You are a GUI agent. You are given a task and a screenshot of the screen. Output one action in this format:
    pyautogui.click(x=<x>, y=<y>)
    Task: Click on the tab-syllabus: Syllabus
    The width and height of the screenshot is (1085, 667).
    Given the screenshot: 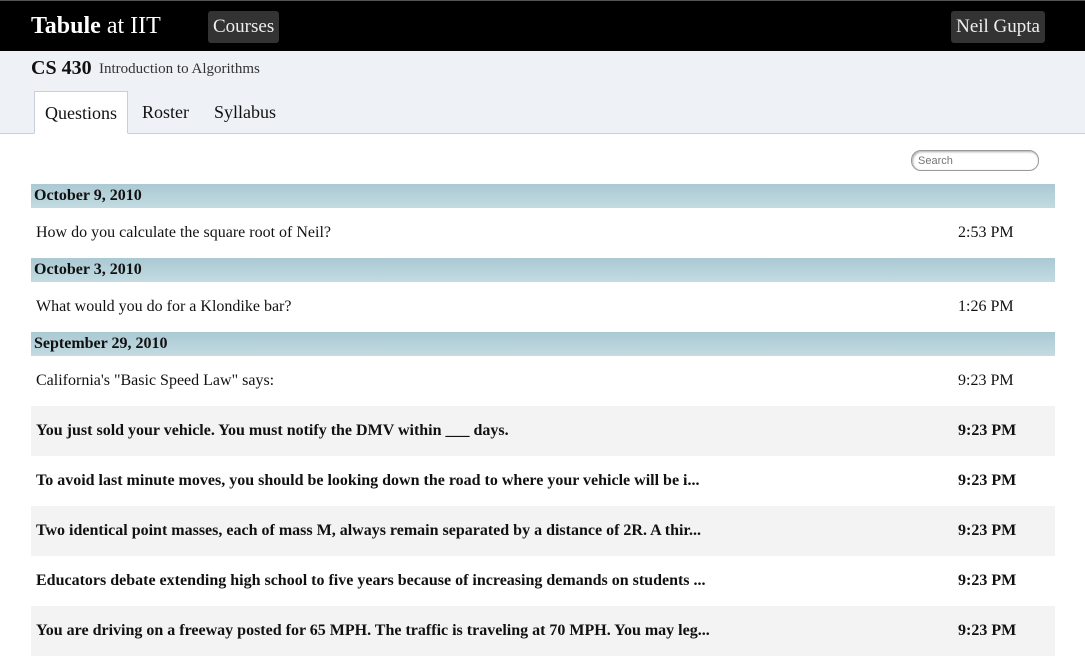 What is the action you would take?
    pyautogui.click(x=245, y=112)
    